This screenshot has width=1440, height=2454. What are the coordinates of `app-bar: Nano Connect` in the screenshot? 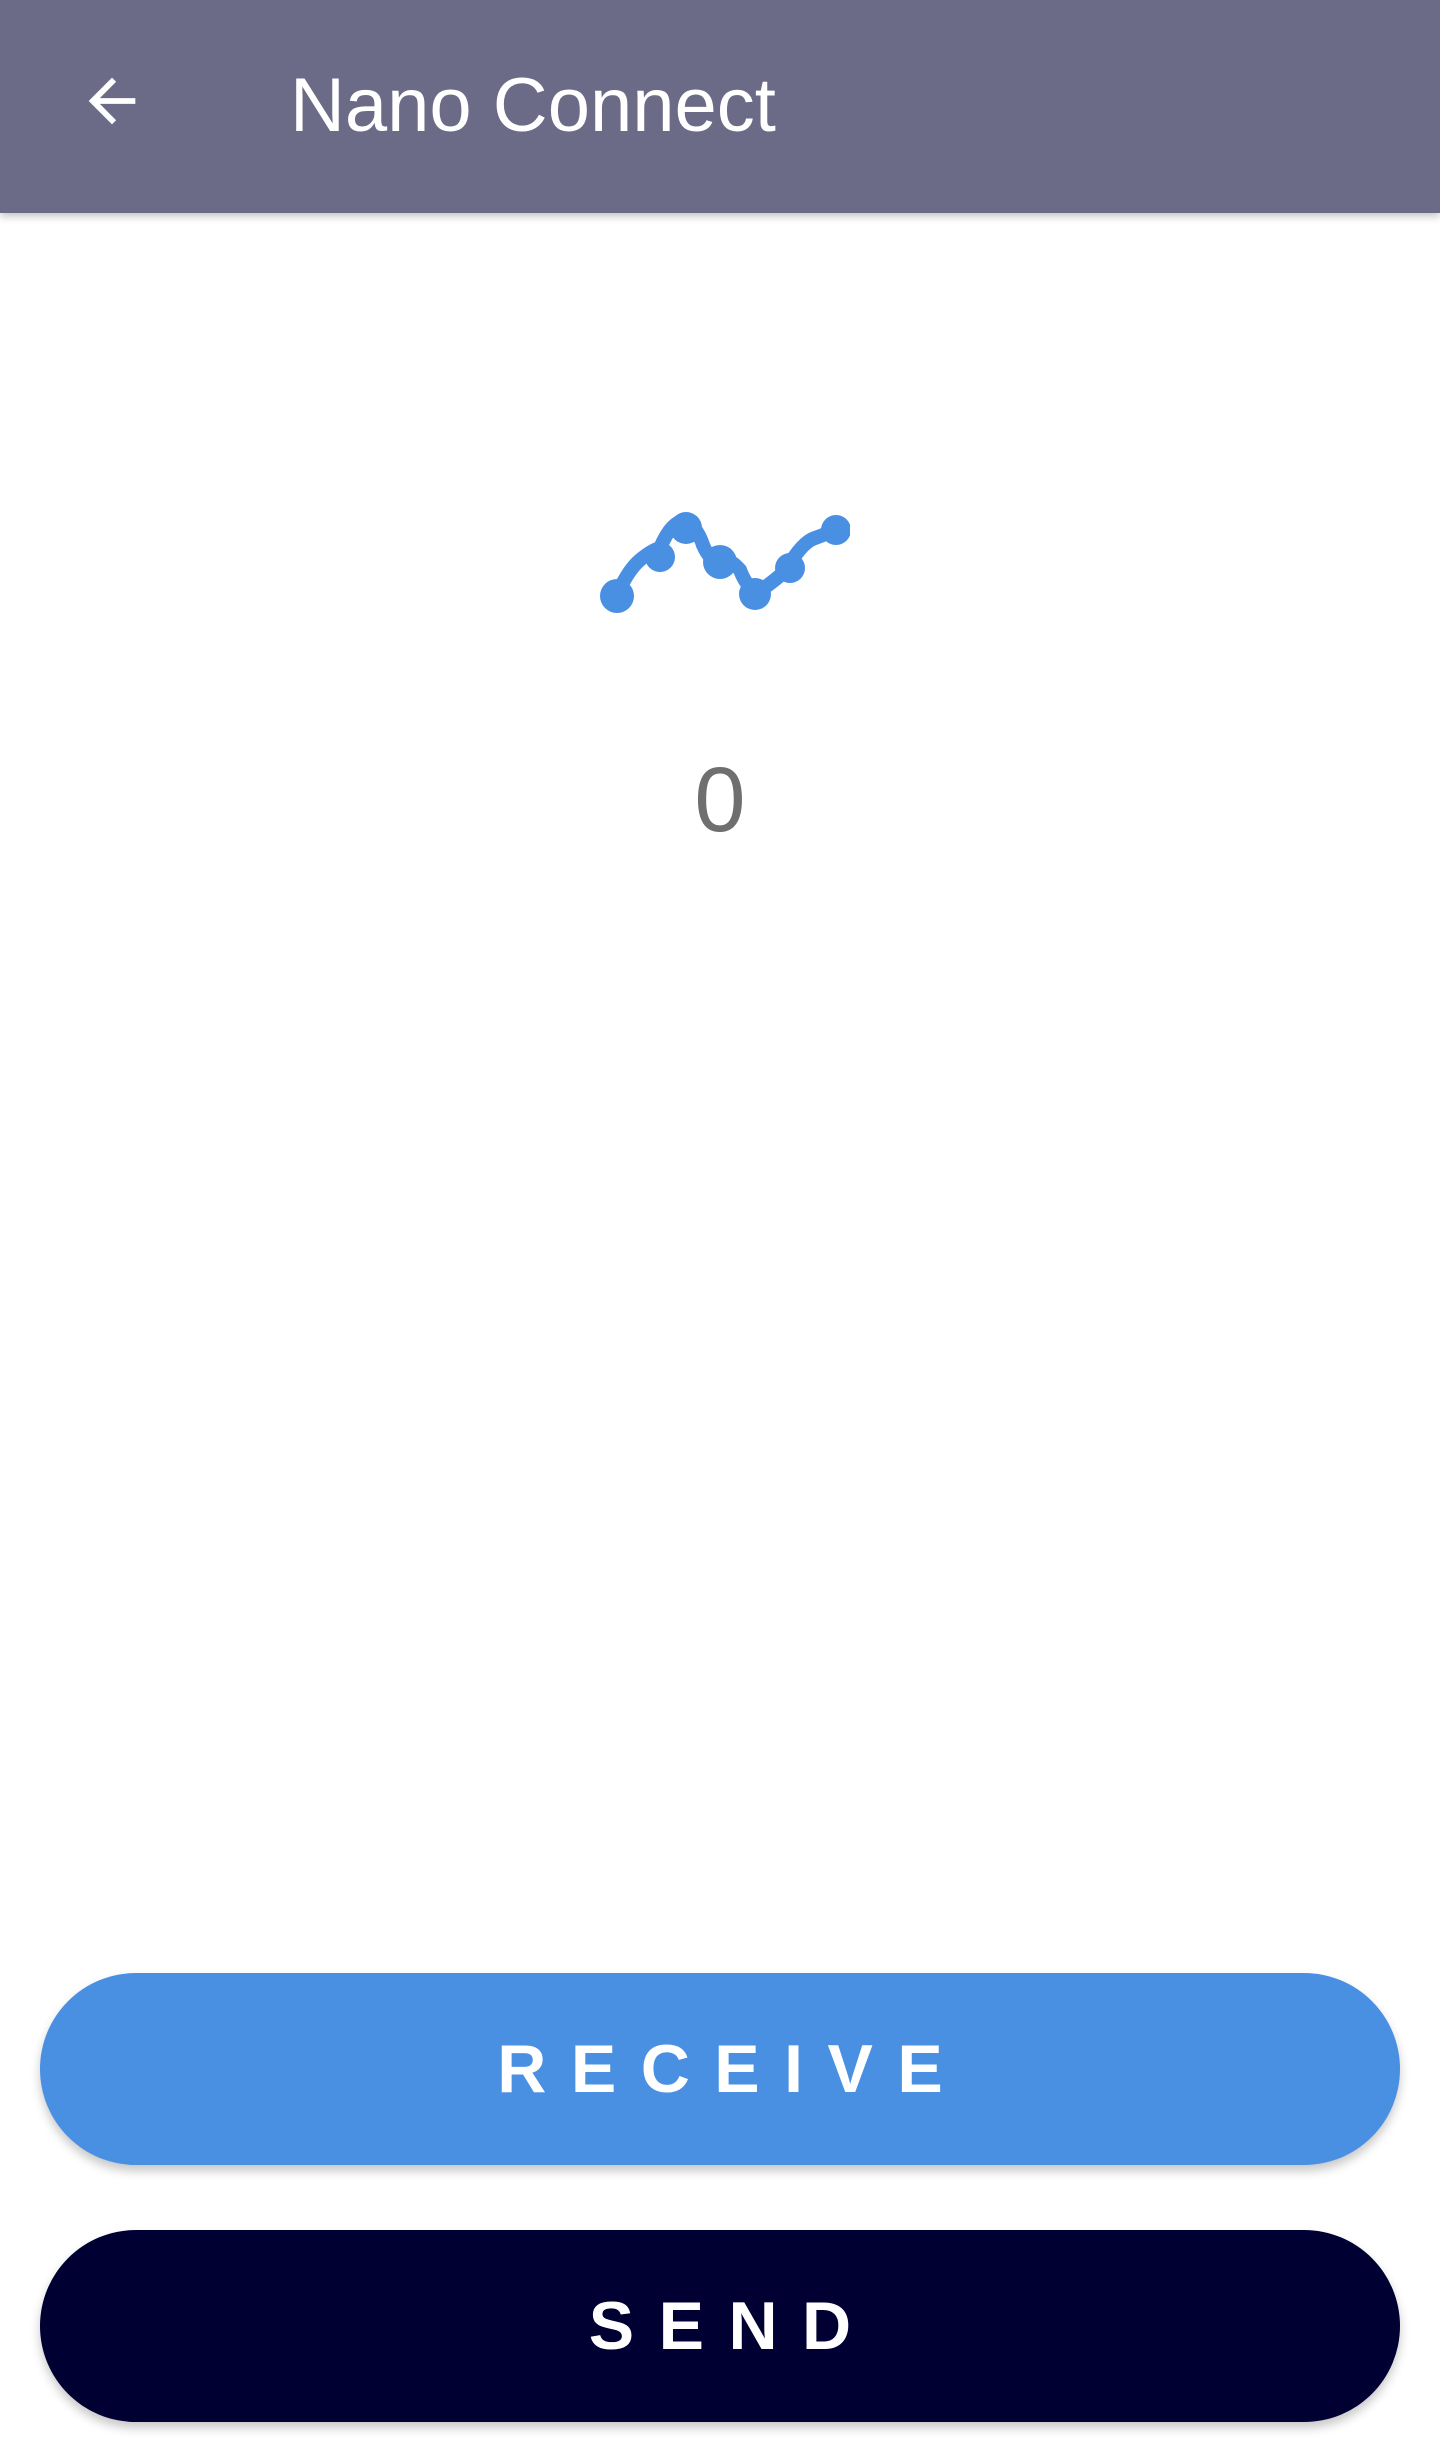 It's located at (720, 106).